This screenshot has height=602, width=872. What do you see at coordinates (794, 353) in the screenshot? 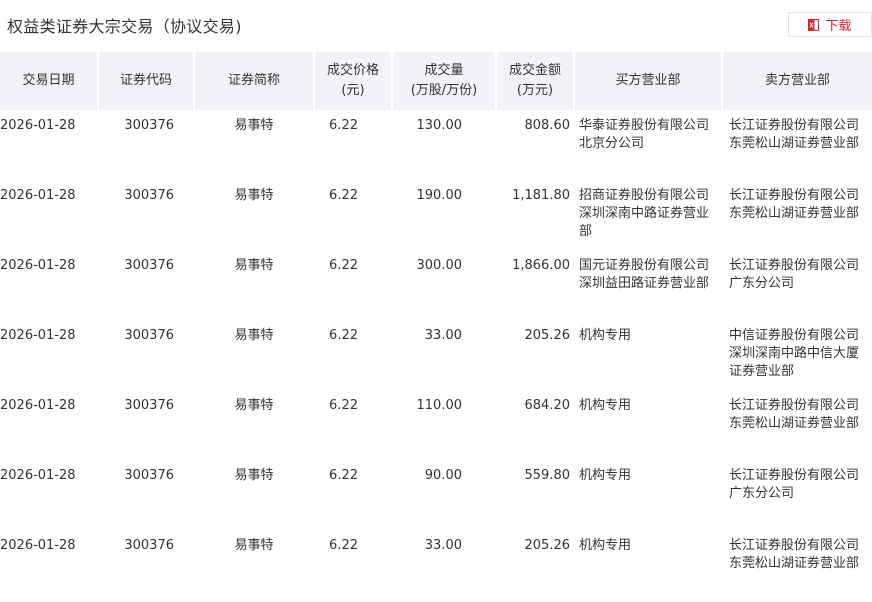
I see `cell-seller: 中信证券股份有限公司深圳深南中路中信大厦证券营业部` at bounding box center [794, 353].